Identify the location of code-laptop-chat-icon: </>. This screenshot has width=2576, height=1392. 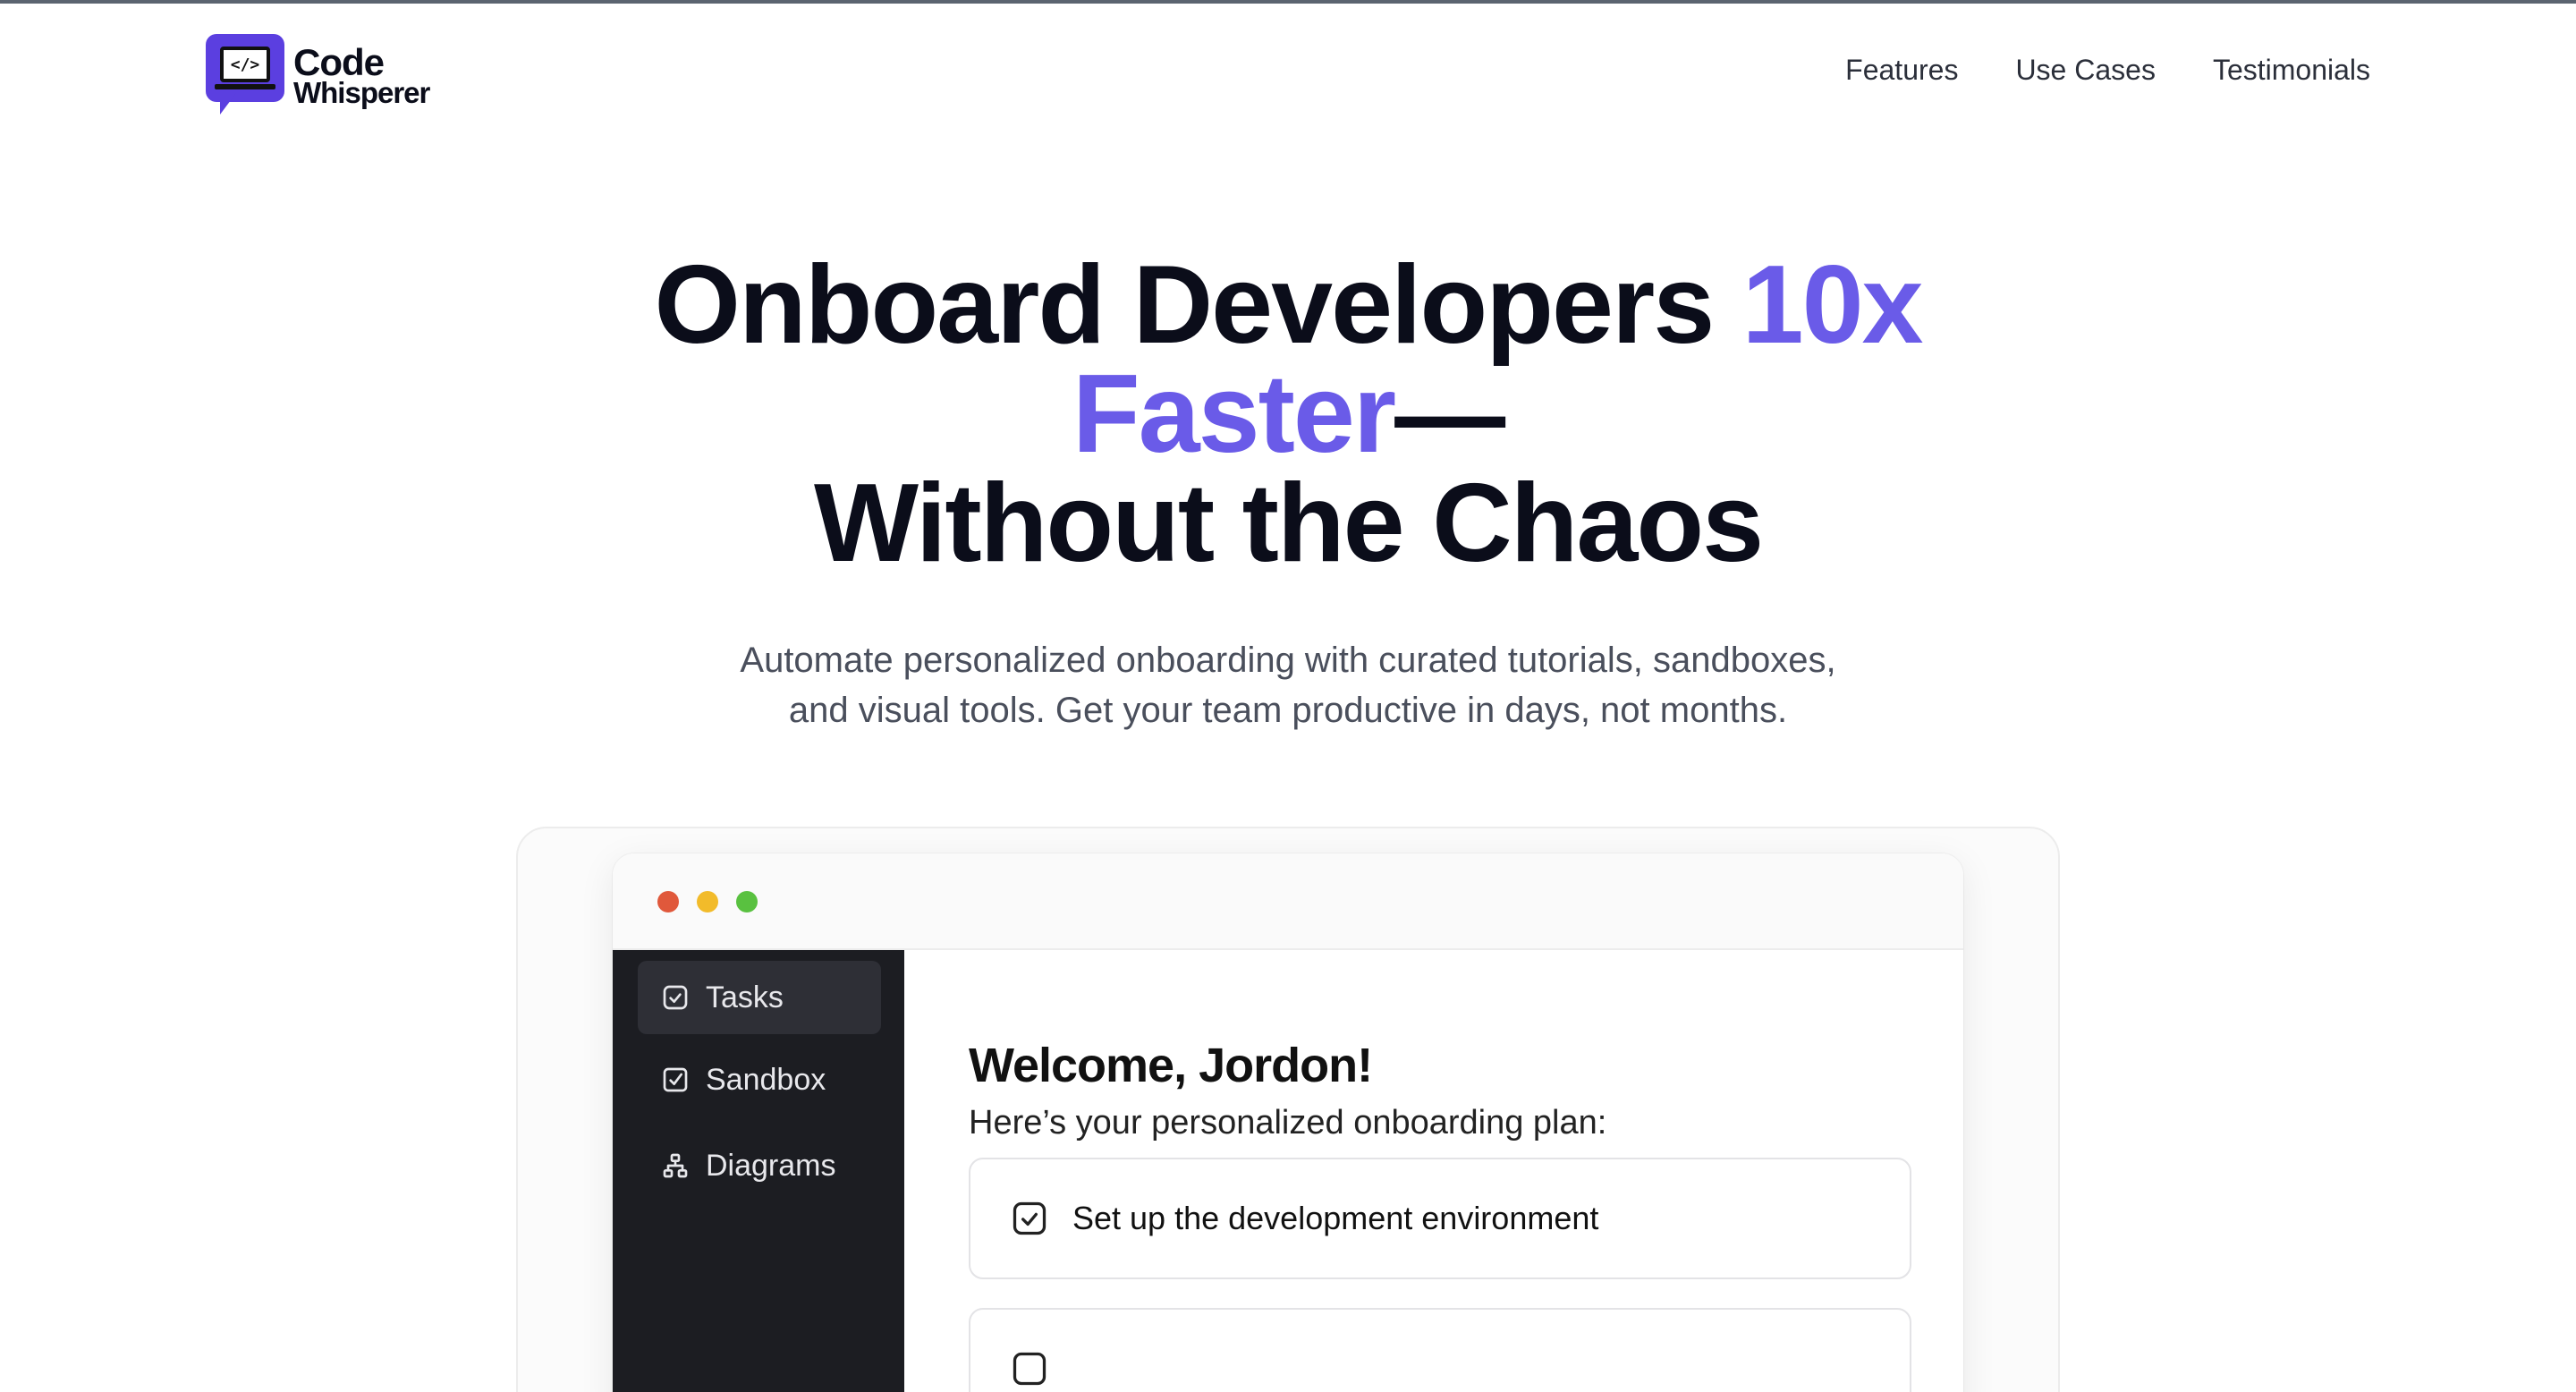
(245, 76).